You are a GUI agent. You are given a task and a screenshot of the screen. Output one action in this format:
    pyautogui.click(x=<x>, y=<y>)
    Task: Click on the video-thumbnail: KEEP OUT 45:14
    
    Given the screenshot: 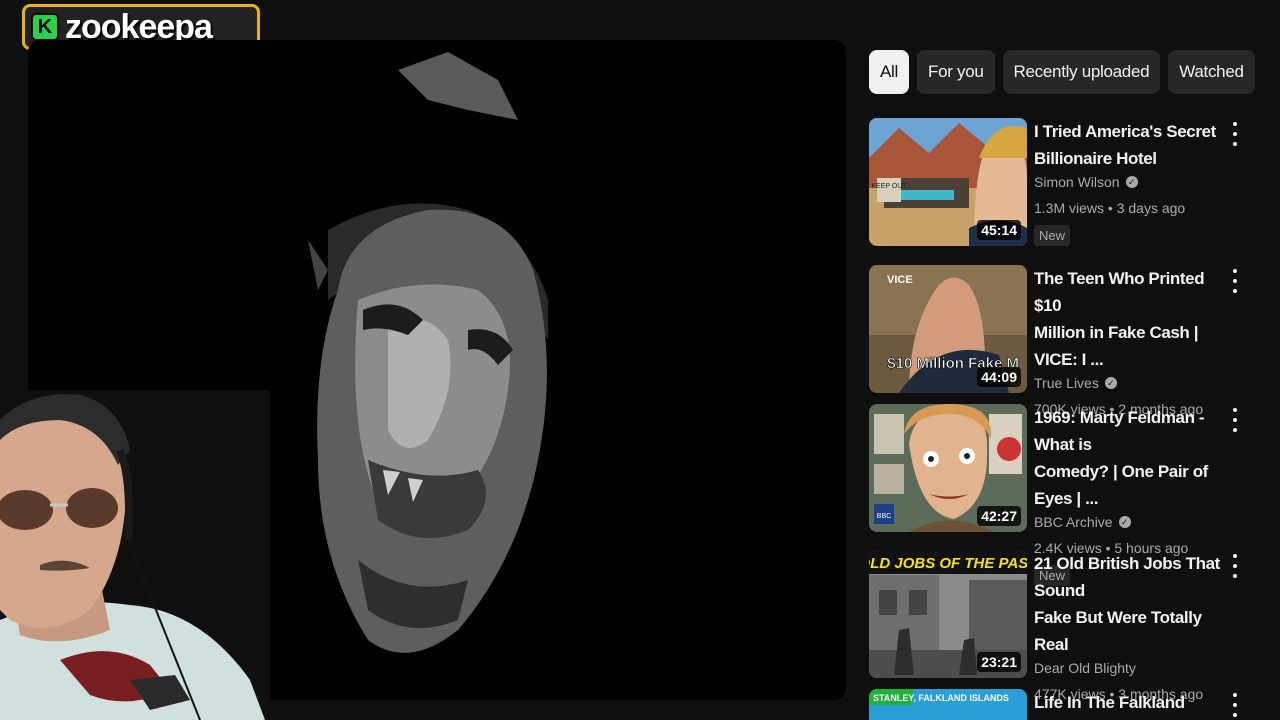 What is the action you would take?
    pyautogui.click(x=948, y=182)
    